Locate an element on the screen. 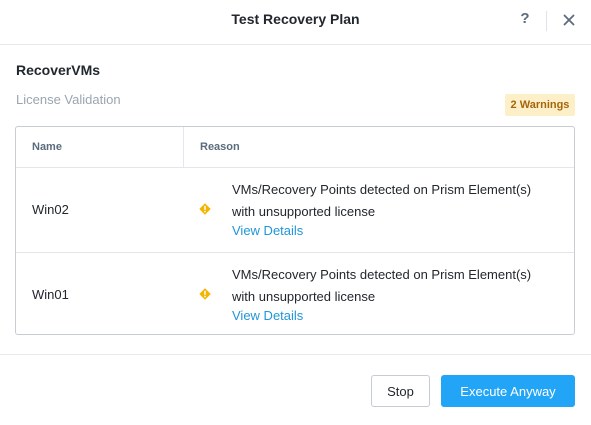 The image size is (591, 425). table-header: Name Reason is located at coordinates (295, 147).